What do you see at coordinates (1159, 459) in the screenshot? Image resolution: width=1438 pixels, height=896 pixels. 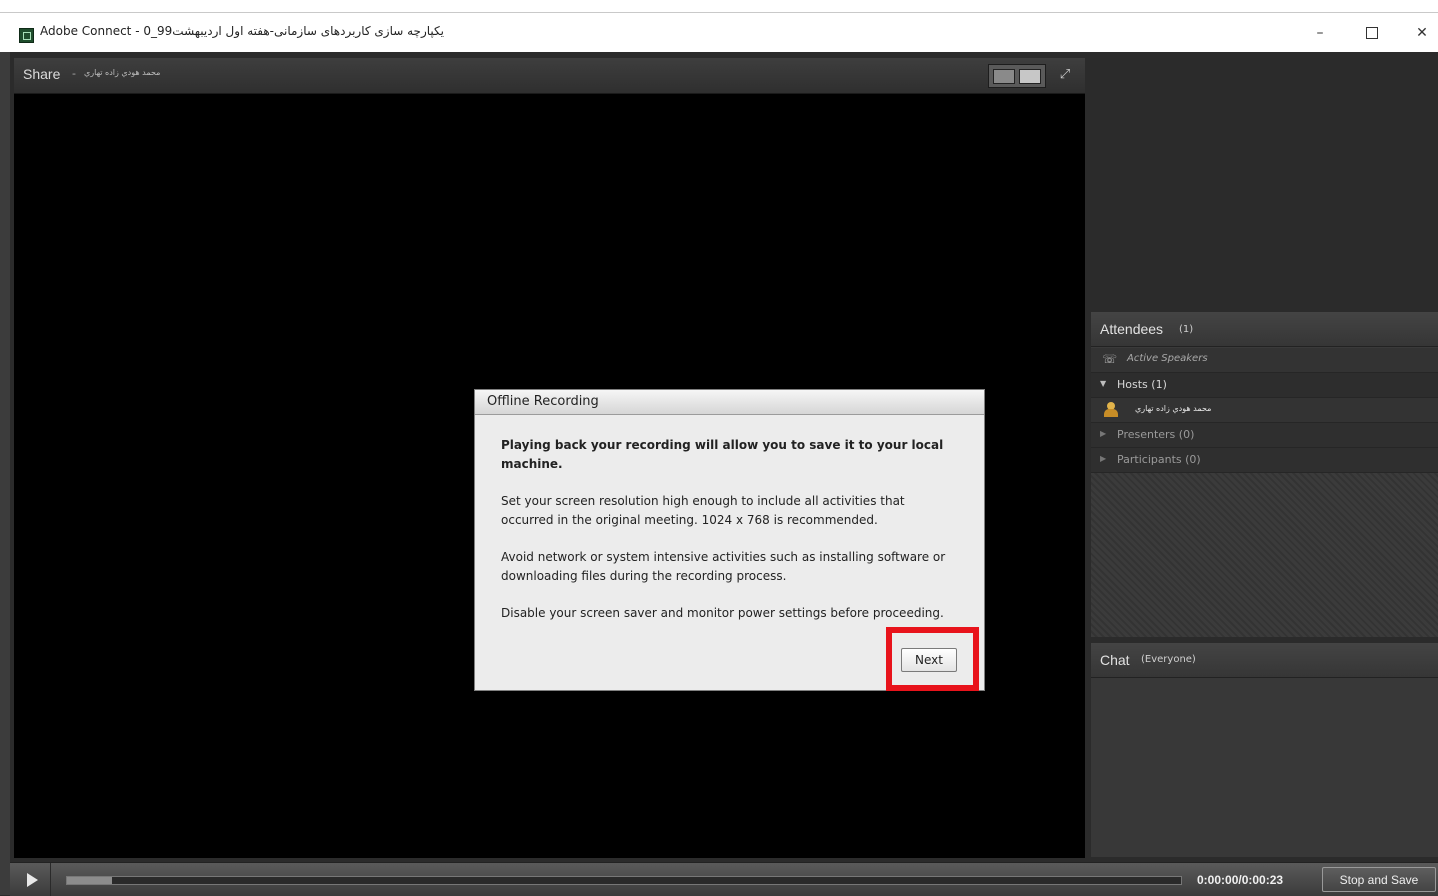 I see `participants-label: Participants (0)` at bounding box center [1159, 459].